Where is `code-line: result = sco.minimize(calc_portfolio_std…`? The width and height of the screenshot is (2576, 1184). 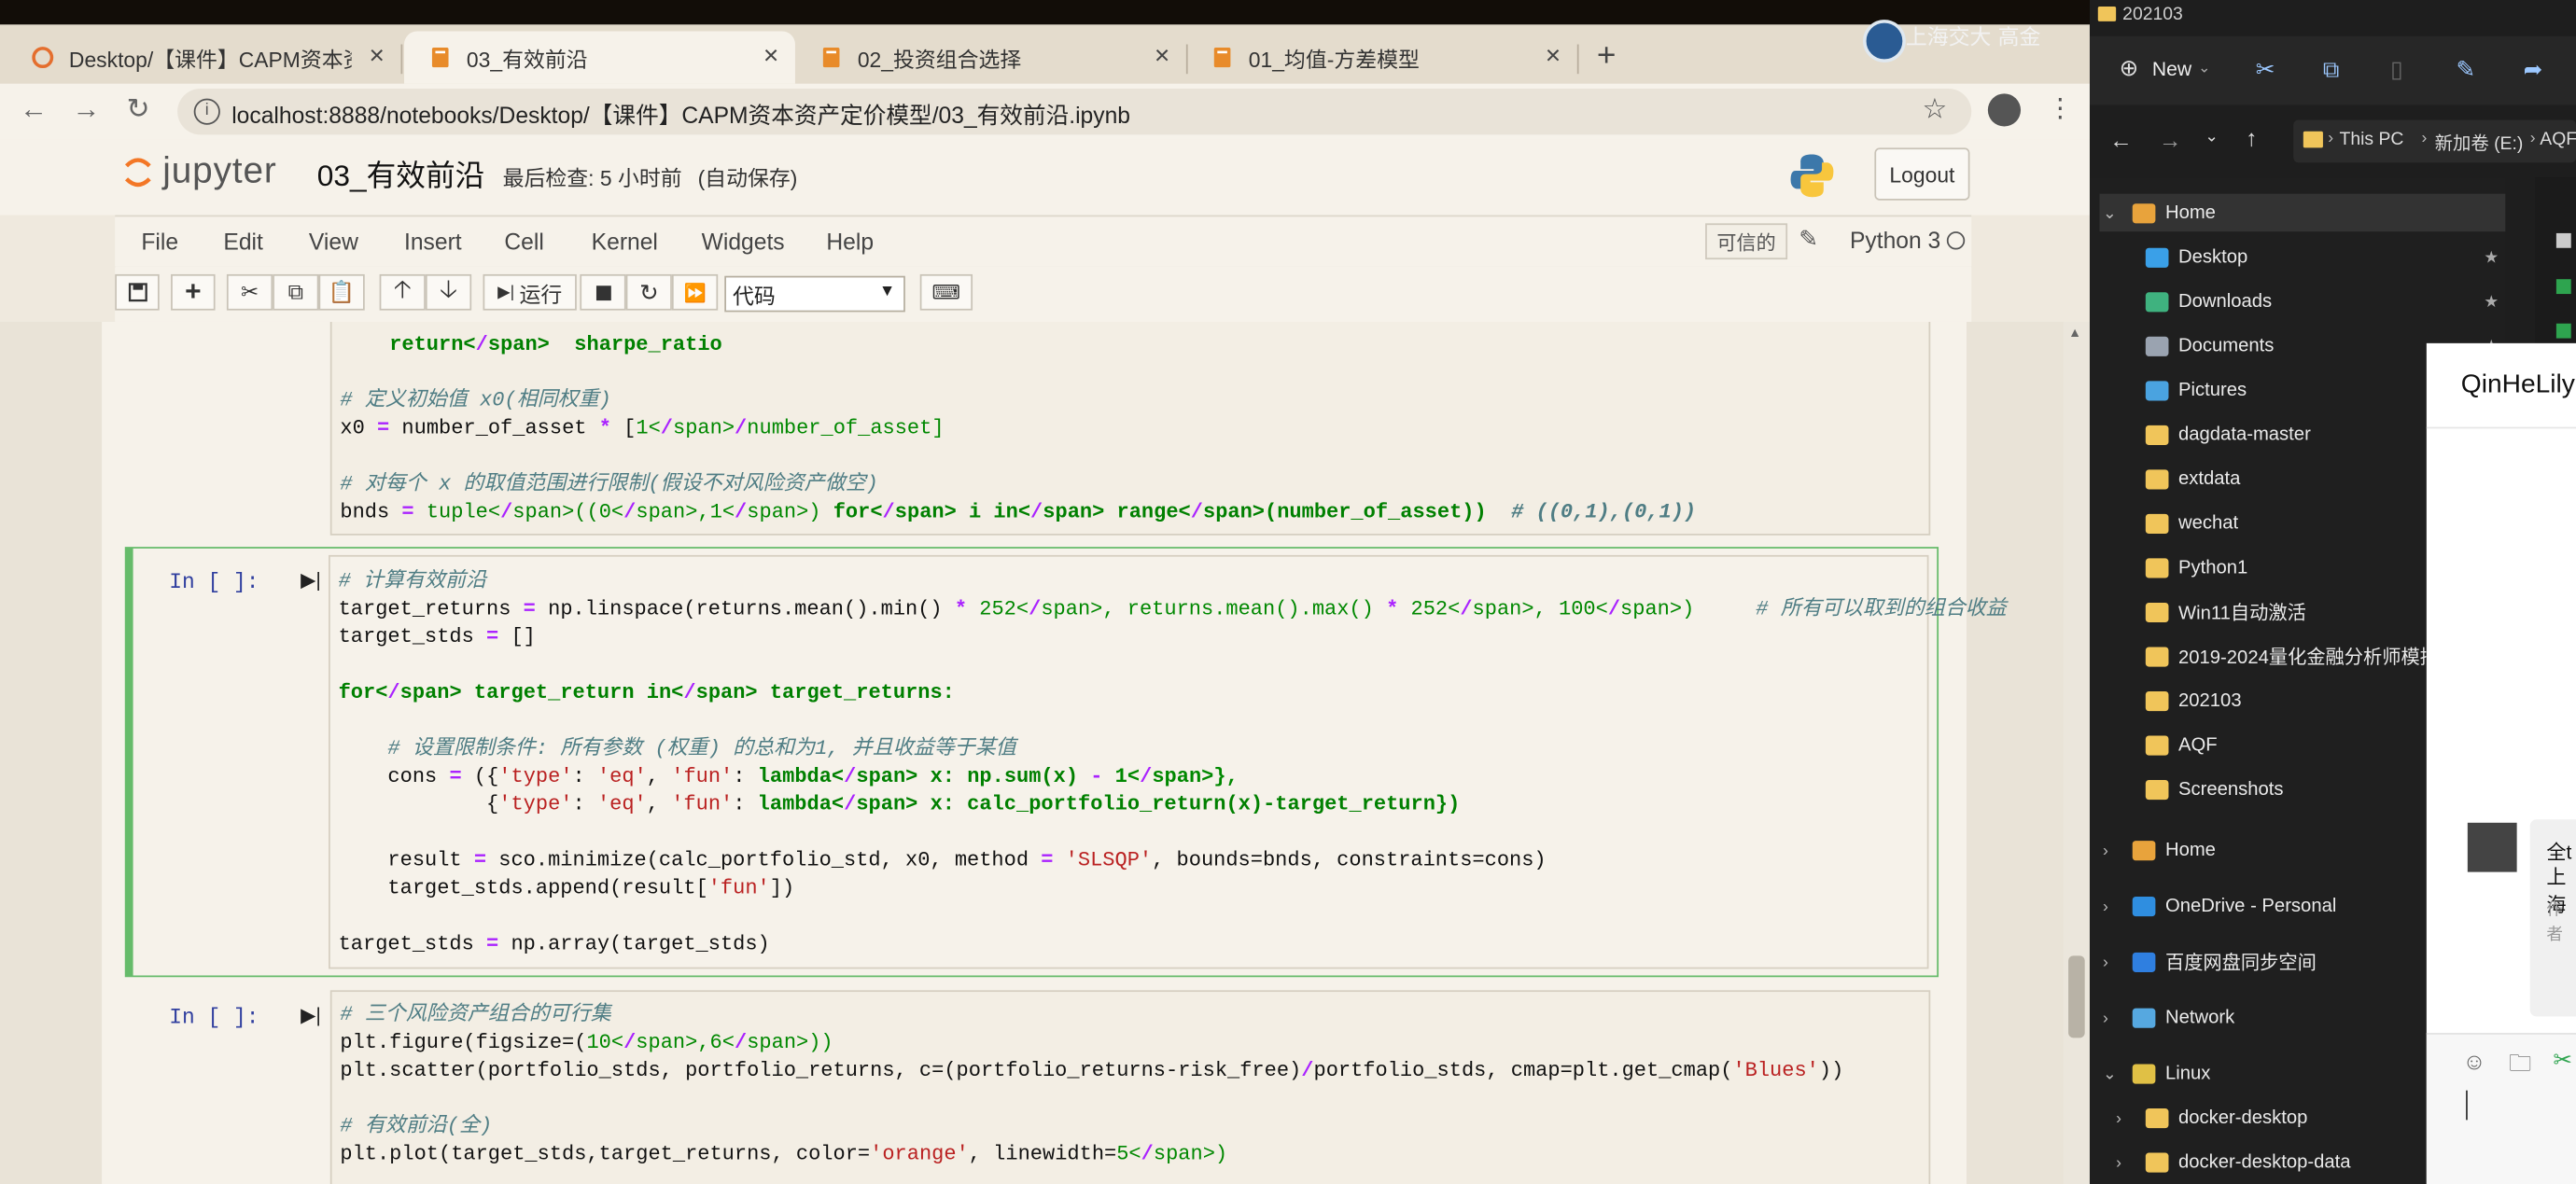
code-line: result = sco.minimize(calc_portfolio_std… is located at coordinates (1173, 861).